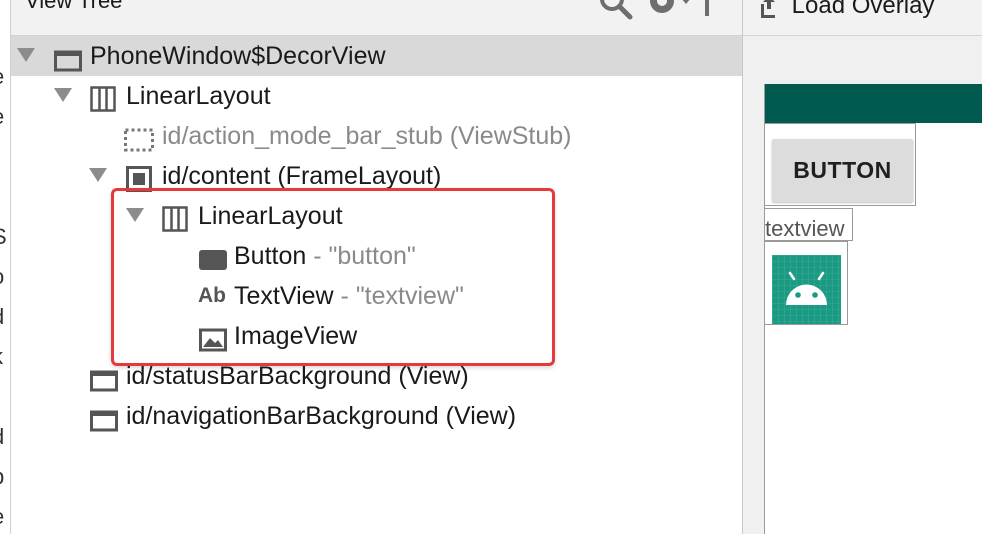 This screenshot has width=982, height=534. Describe the element at coordinates (616, 12) in the screenshot. I see `search-icon` at that location.